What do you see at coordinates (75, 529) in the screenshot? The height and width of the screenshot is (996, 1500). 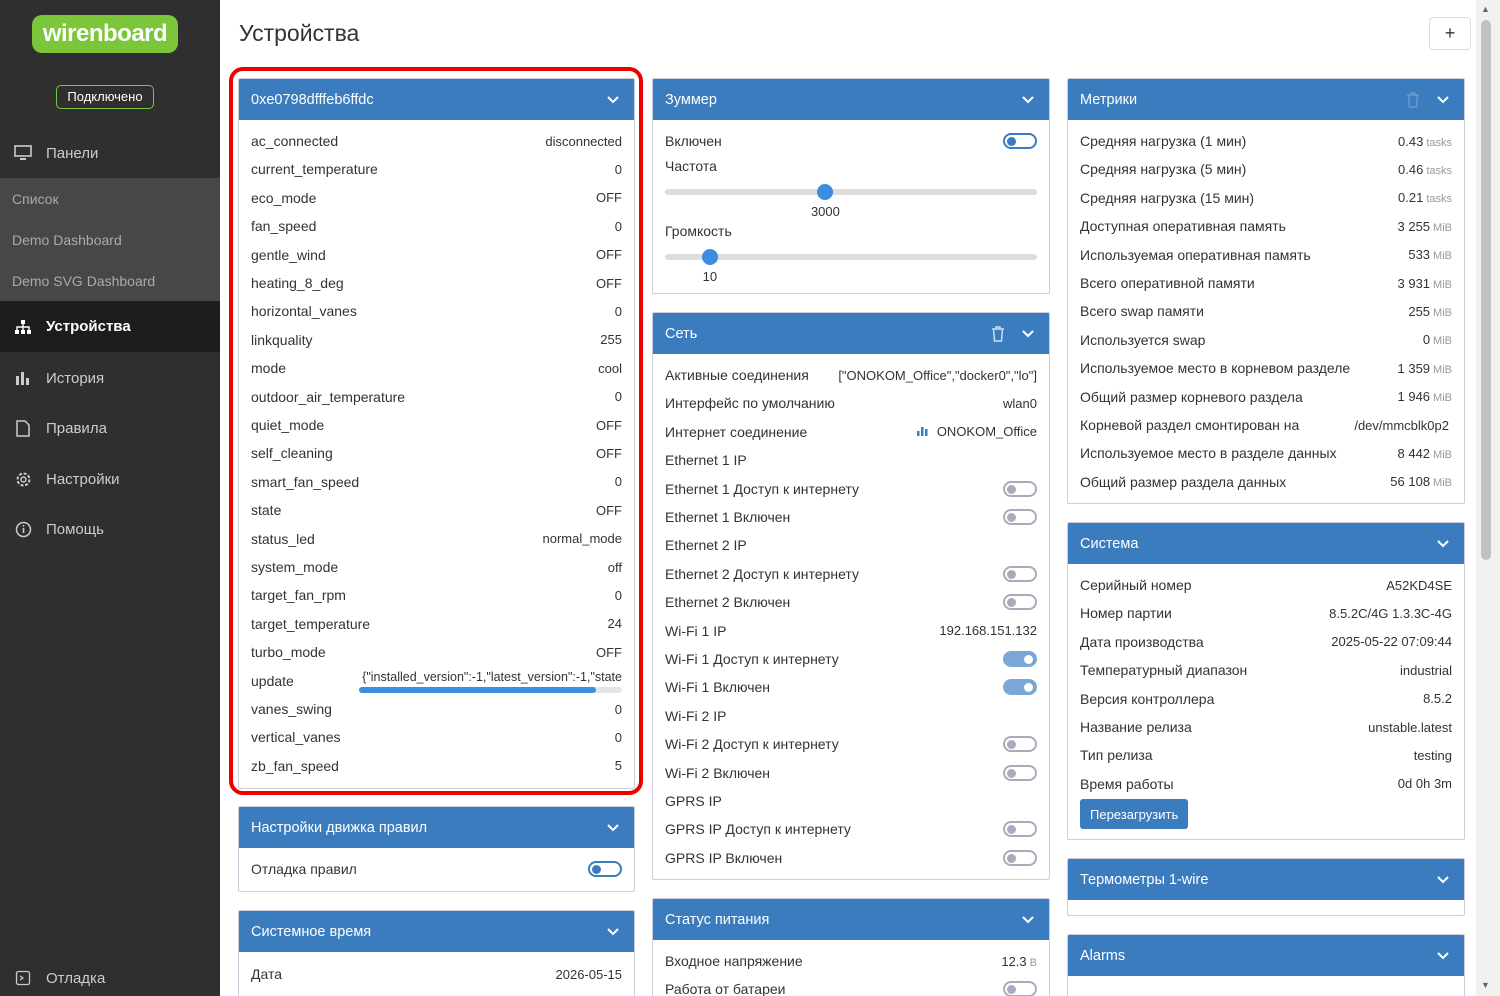 I see `sidebar-item-label: Помощь` at bounding box center [75, 529].